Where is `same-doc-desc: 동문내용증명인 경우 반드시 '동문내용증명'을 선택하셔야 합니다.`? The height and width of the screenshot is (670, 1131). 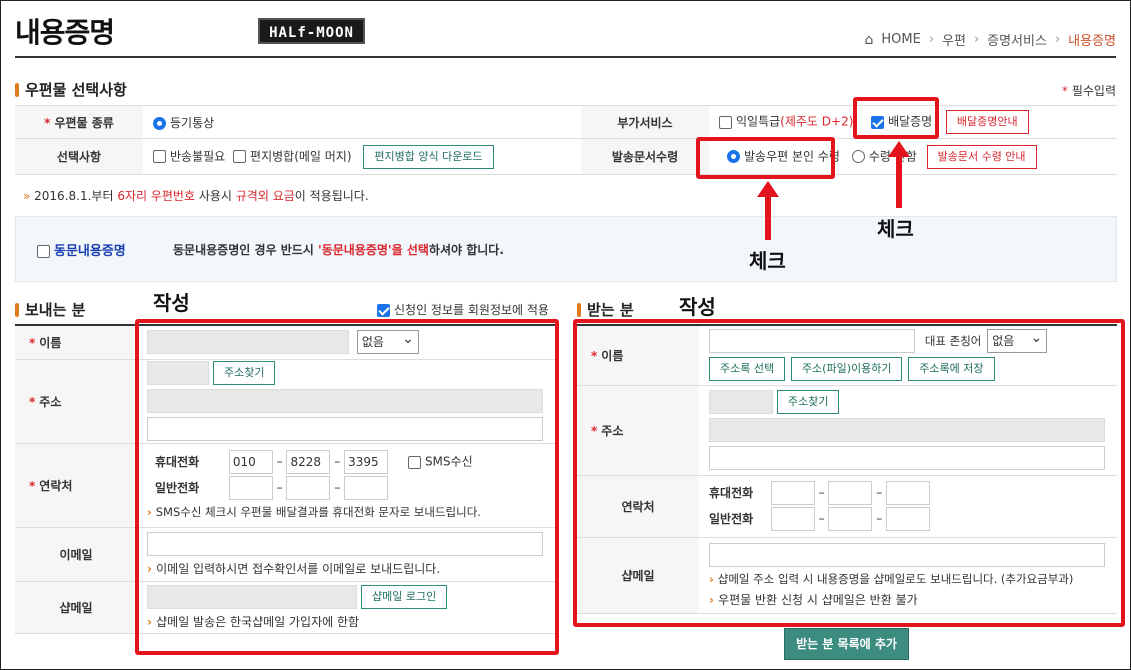 same-doc-desc: 동문내용증명인 경우 반드시 '동문내용증명'을 선택하셔야 합니다. is located at coordinates (338, 250).